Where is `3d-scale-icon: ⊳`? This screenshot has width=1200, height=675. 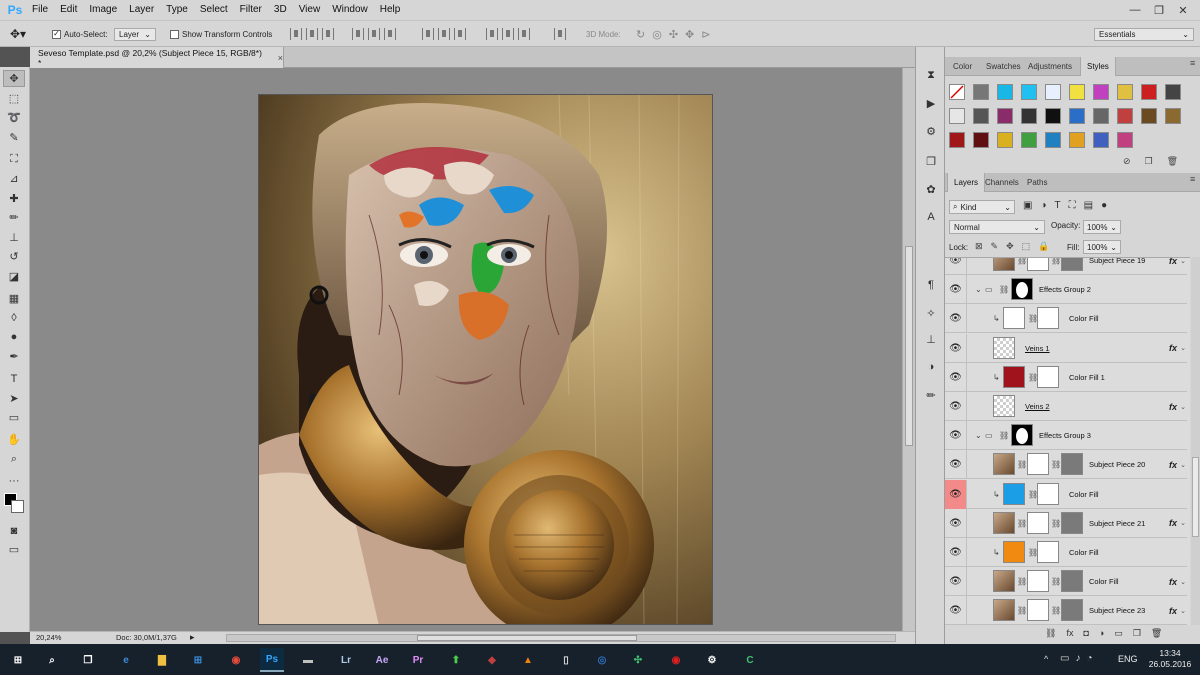 3d-scale-icon: ⊳ is located at coordinates (705, 34).